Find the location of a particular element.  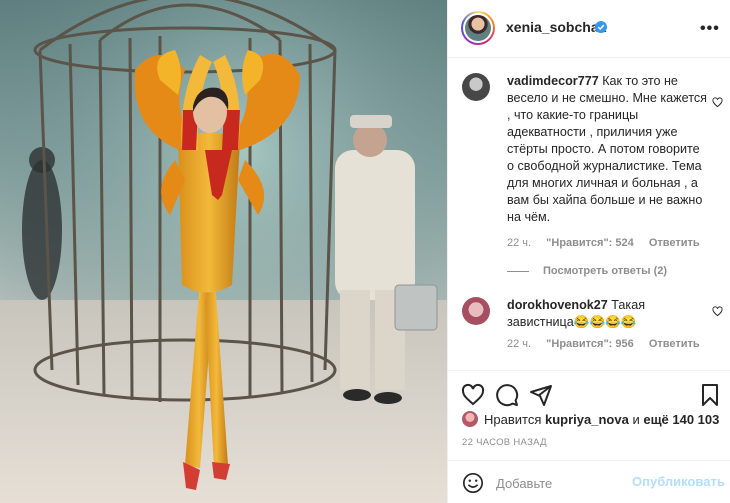

add-comment-bar: Опубликовать is located at coordinates (589, 481).